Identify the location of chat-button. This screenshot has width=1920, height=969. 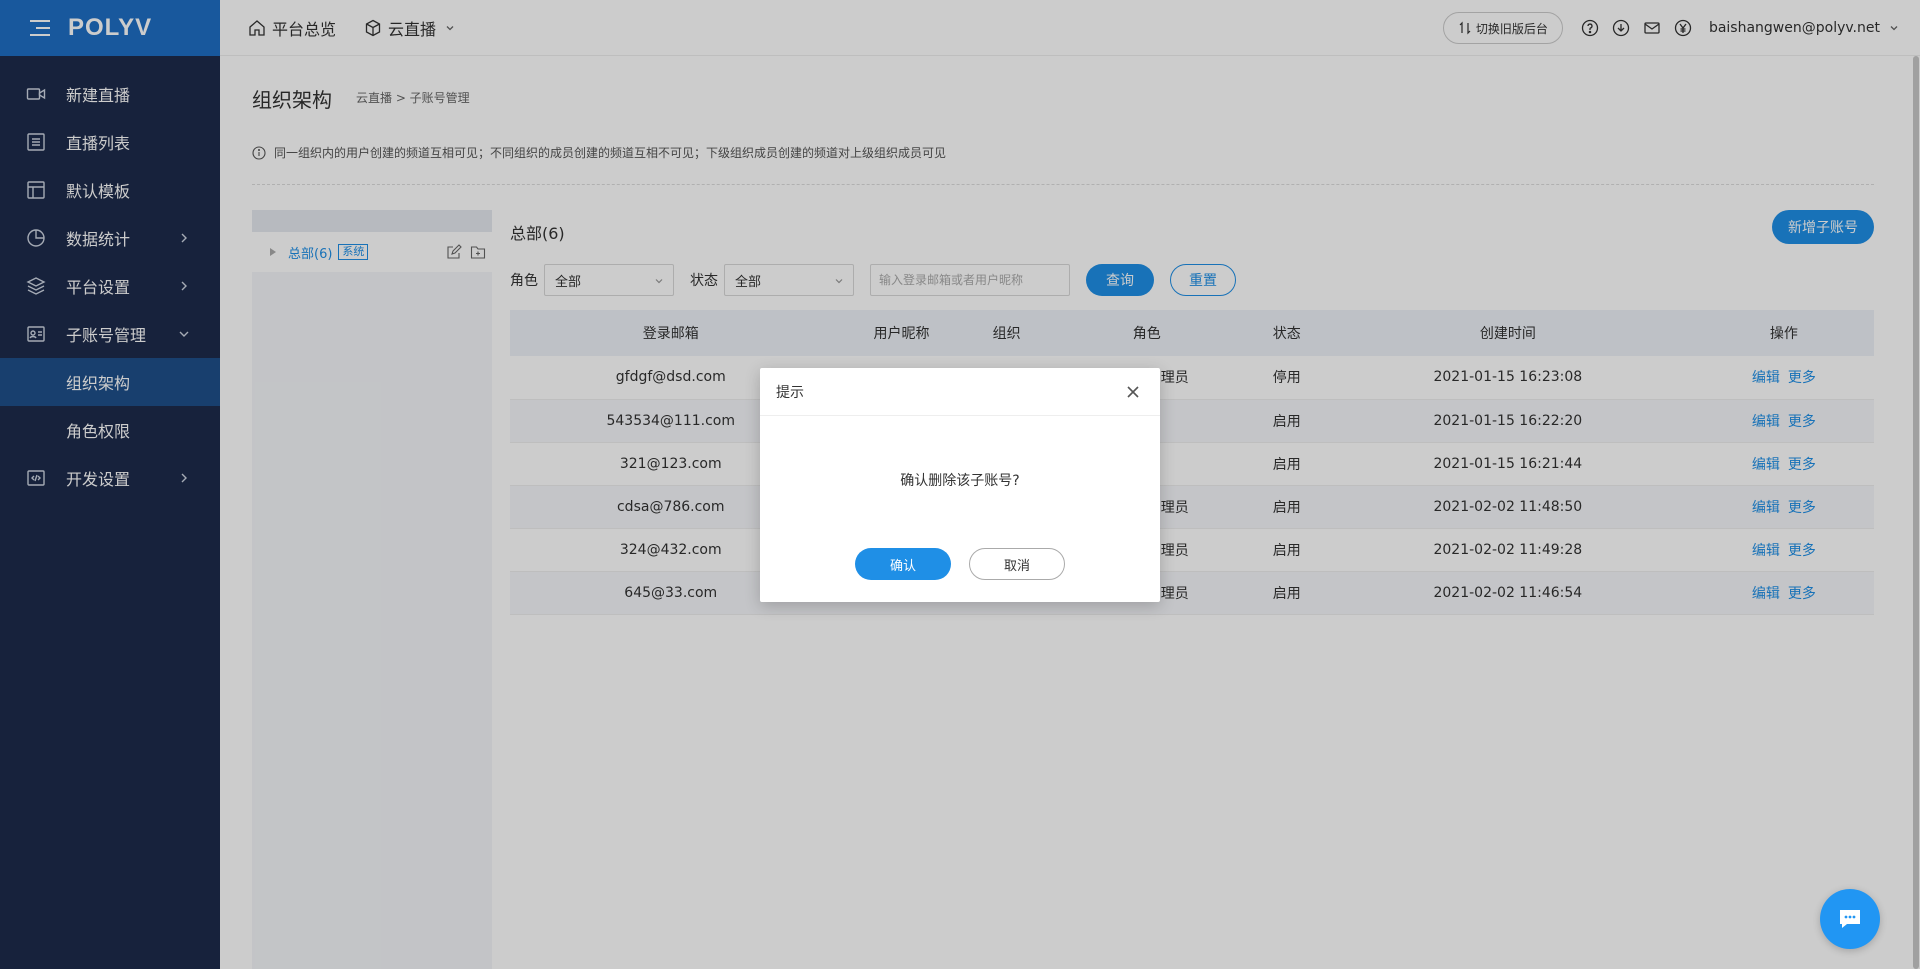
(1850, 919).